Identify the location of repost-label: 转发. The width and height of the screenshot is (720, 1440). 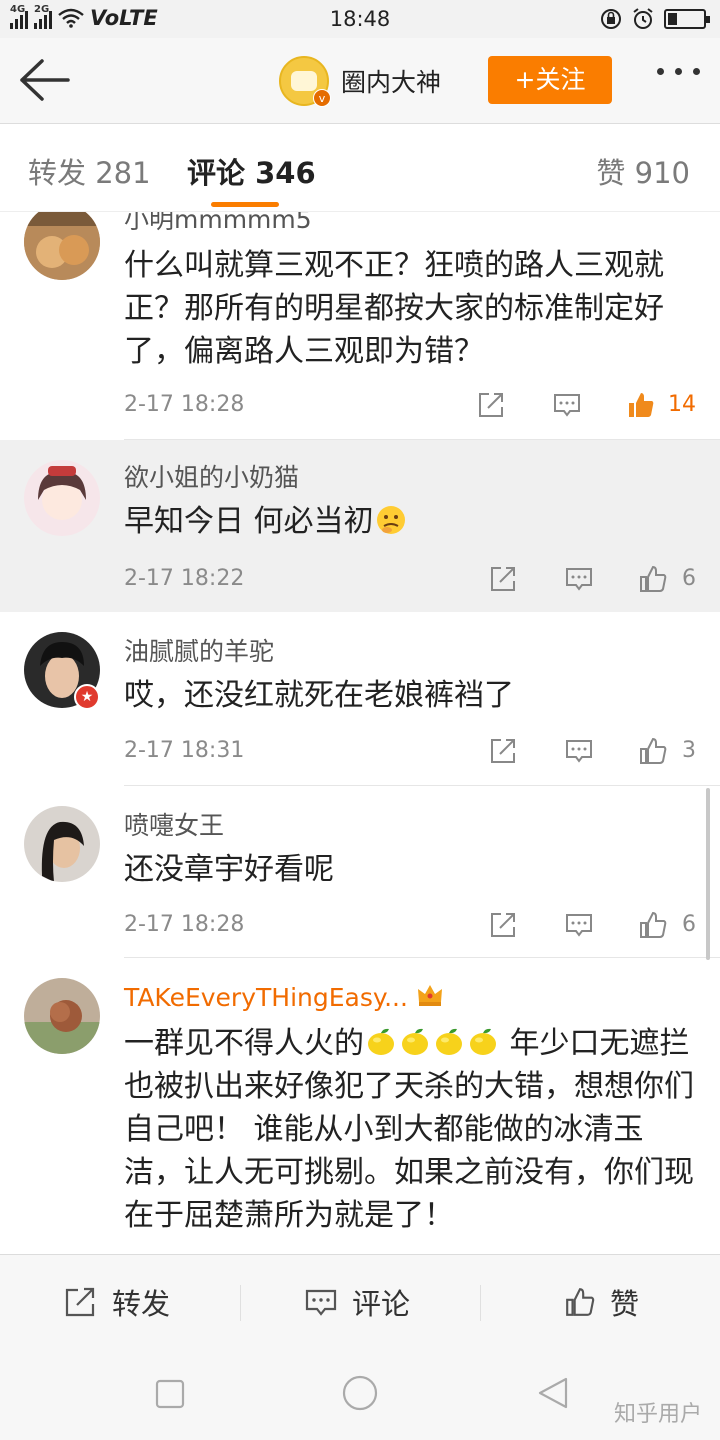
(141, 1304).